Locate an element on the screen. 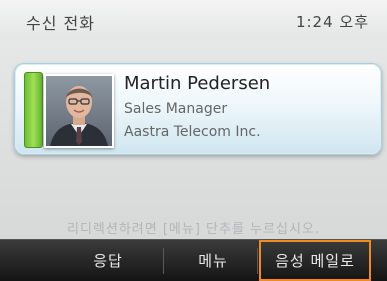  caller-photo-icon is located at coordinates (79, 111).